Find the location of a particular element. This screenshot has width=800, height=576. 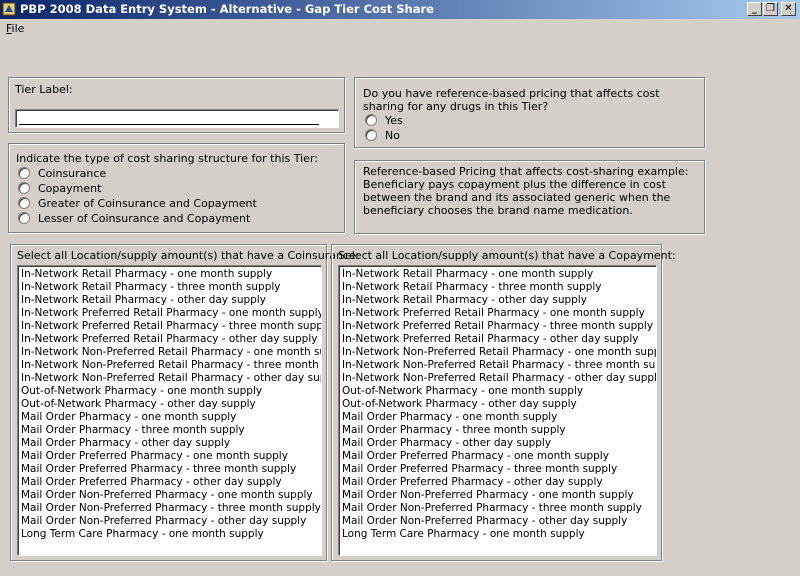

reference-no-label: No is located at coordinates (392, 135).